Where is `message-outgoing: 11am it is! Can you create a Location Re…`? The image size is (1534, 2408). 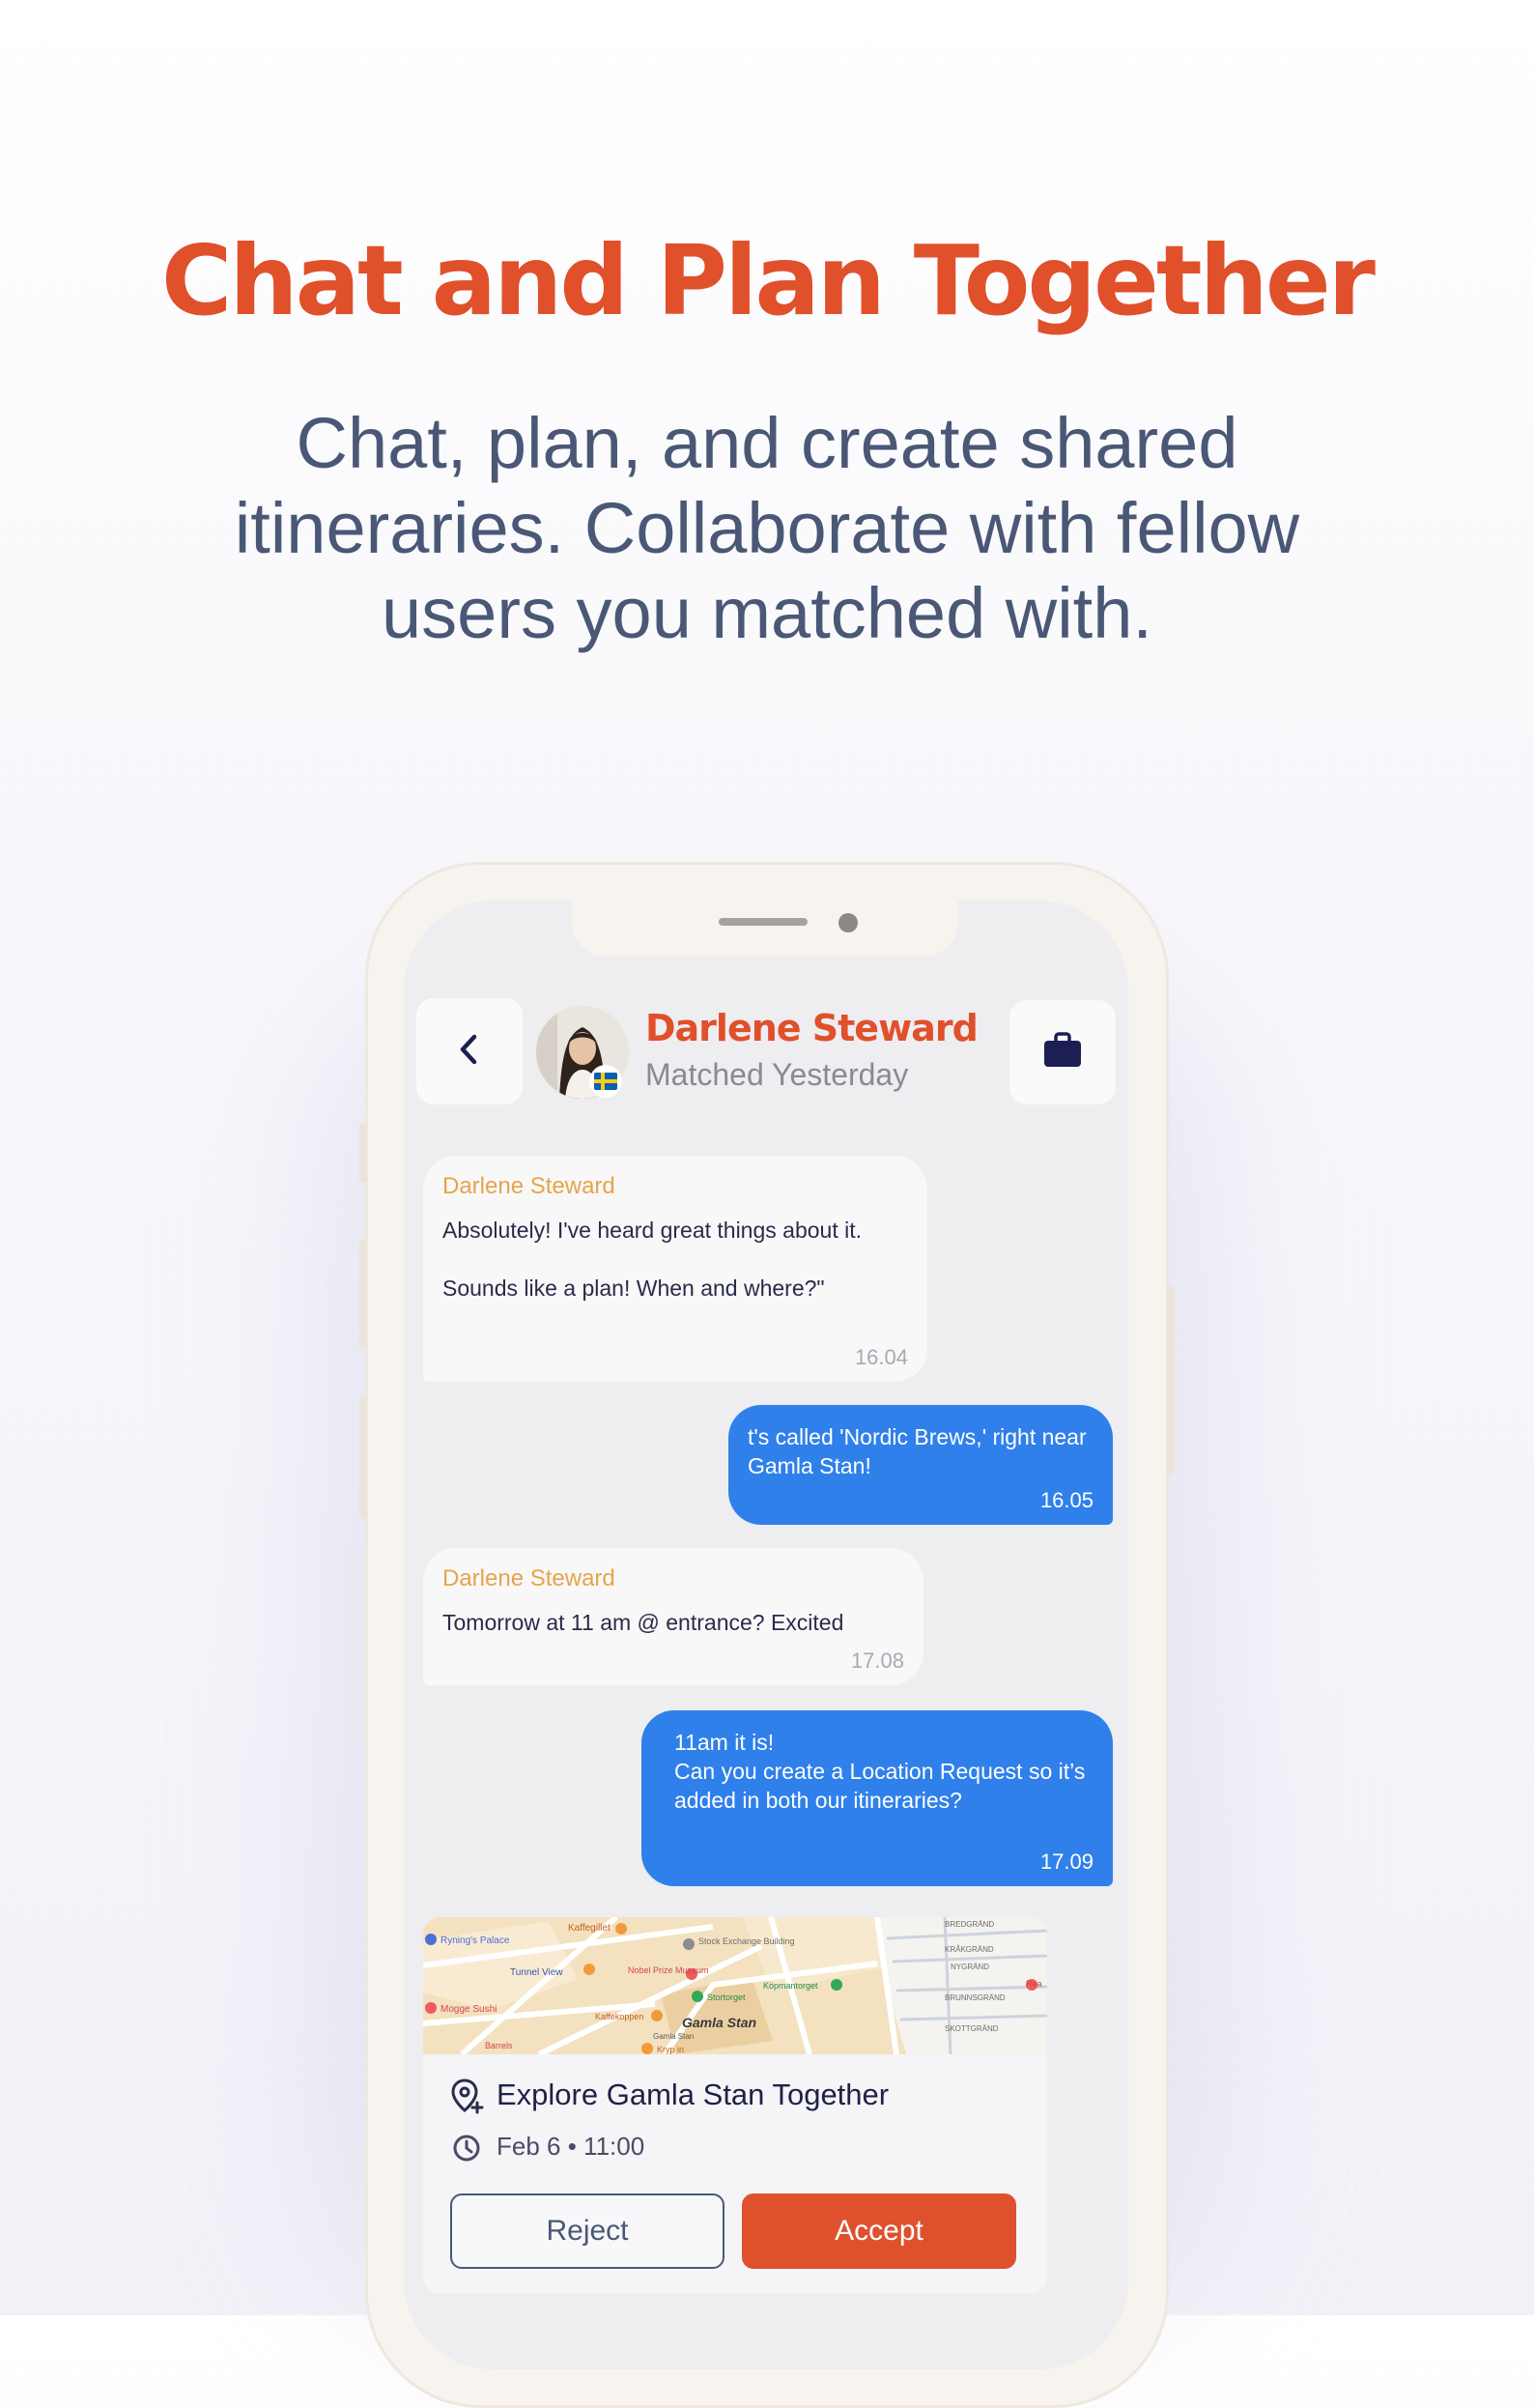
message-outgoing: 11am it is! Can you create a Location Re… is located at coordinates (877, 1798).